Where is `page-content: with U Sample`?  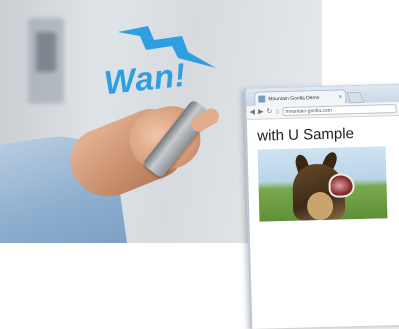 page-content: with U Sample is located at coordinates (323, 172).